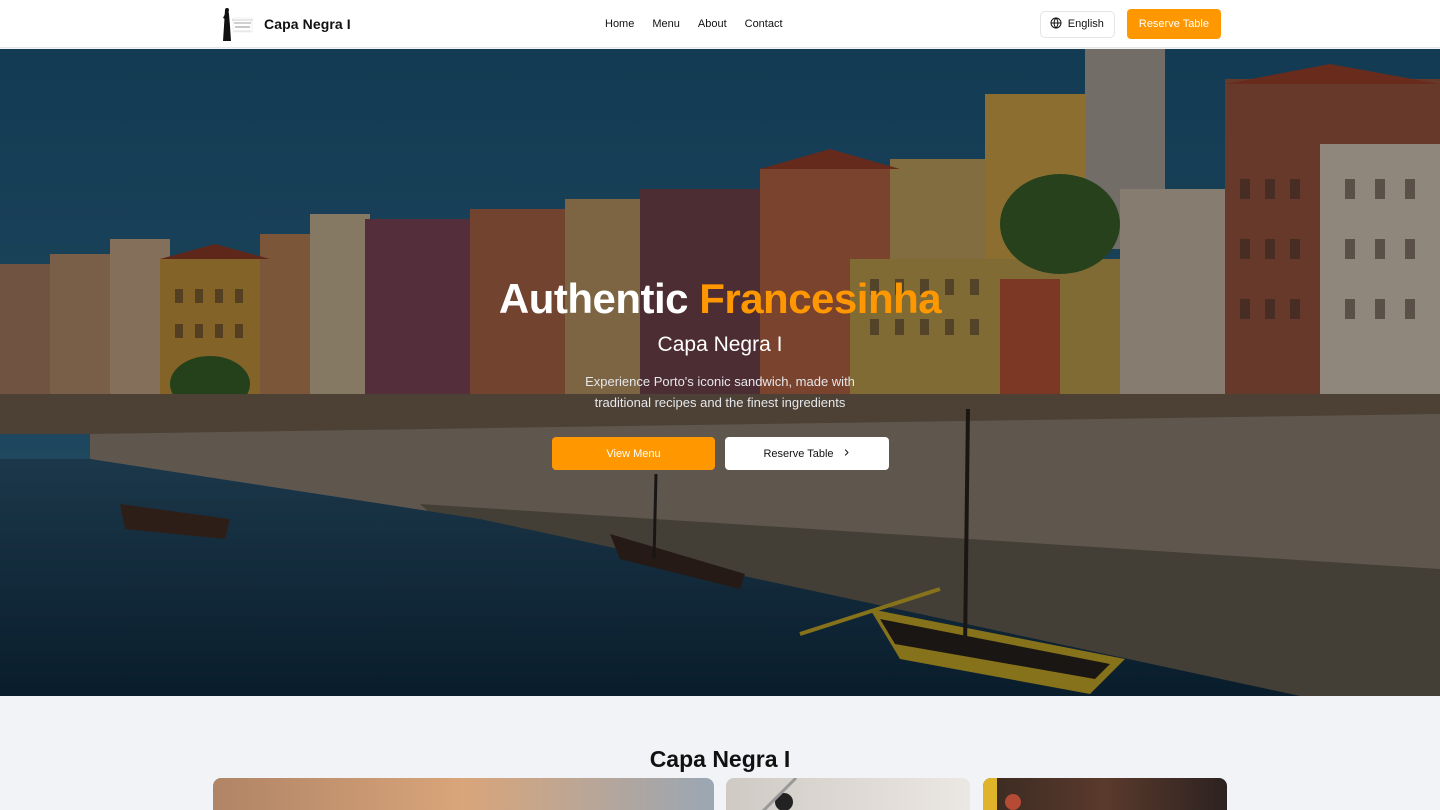  Describe the element at coordinates (720, 453) in the screenshot. I see `hero-buttons: View Menu Reserve Table` at that location.